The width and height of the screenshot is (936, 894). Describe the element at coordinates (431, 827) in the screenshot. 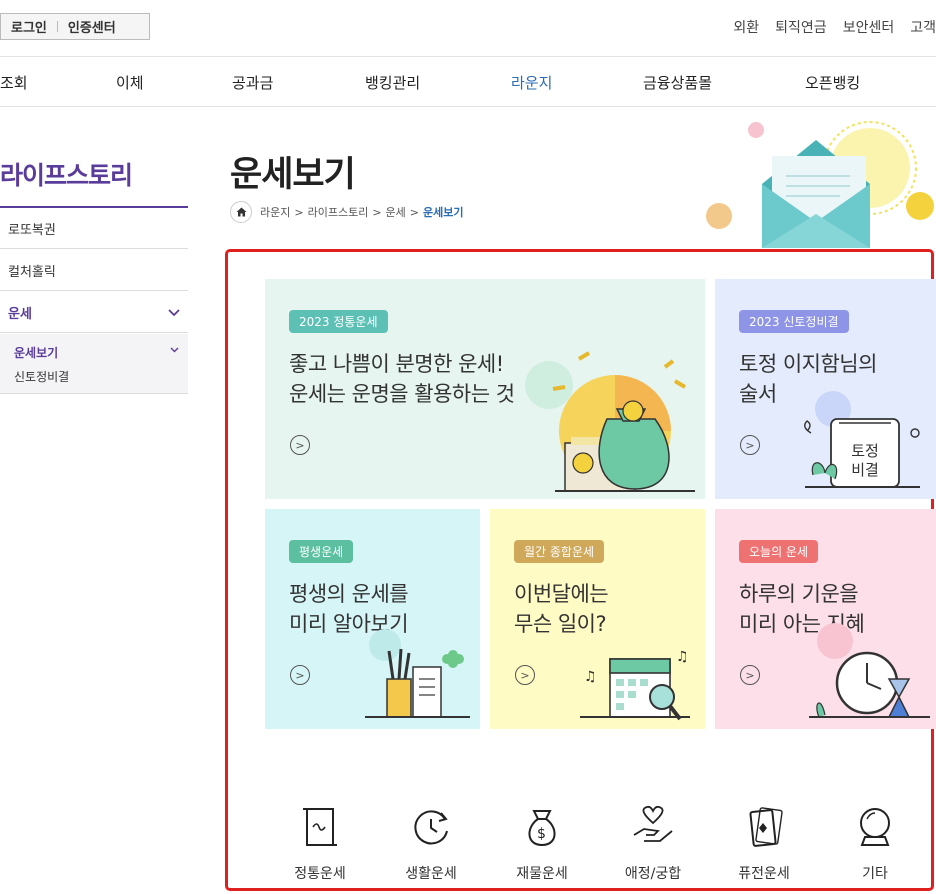

I see `cycle-clock-icon` at that location.